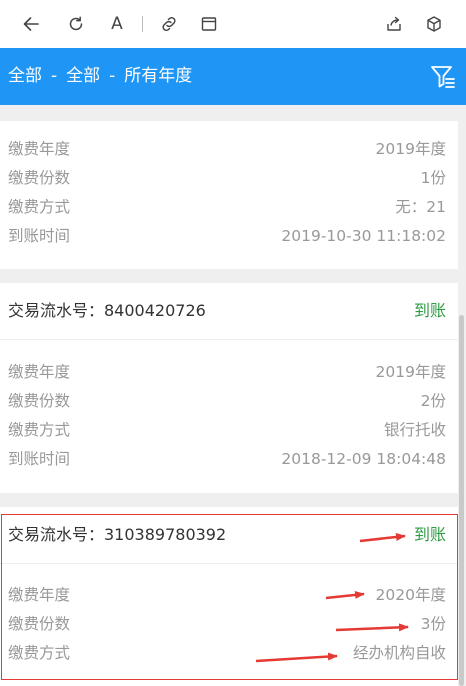  Describe the element at coordinates (233, 76) in the screenshot. I see `filter-bar: 全部 - 全部 - 所有年度` at that location.